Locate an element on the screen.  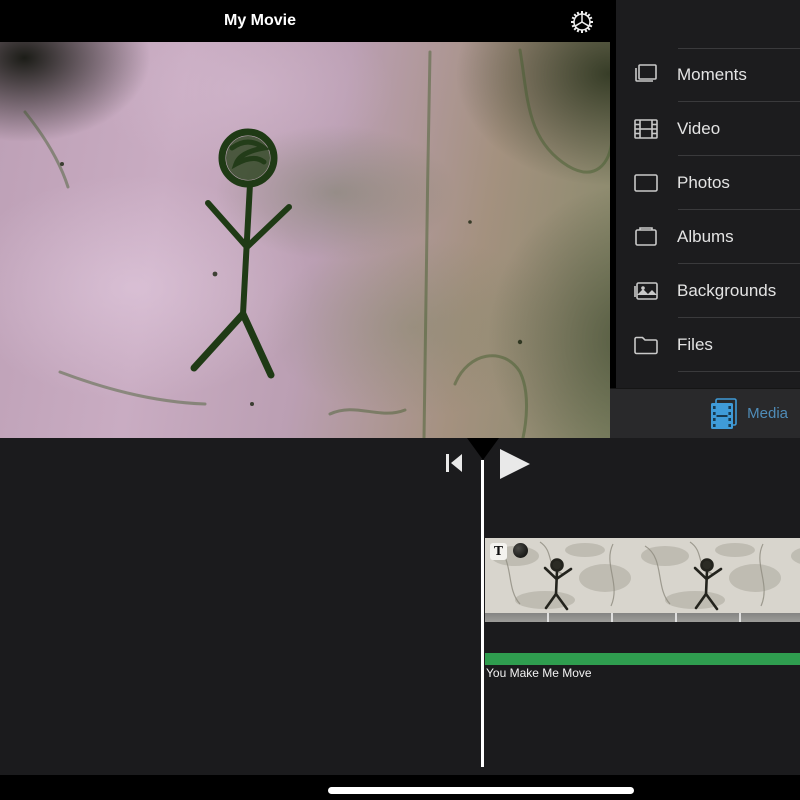
skip-to-start-button is located at coordinates (454, 463).